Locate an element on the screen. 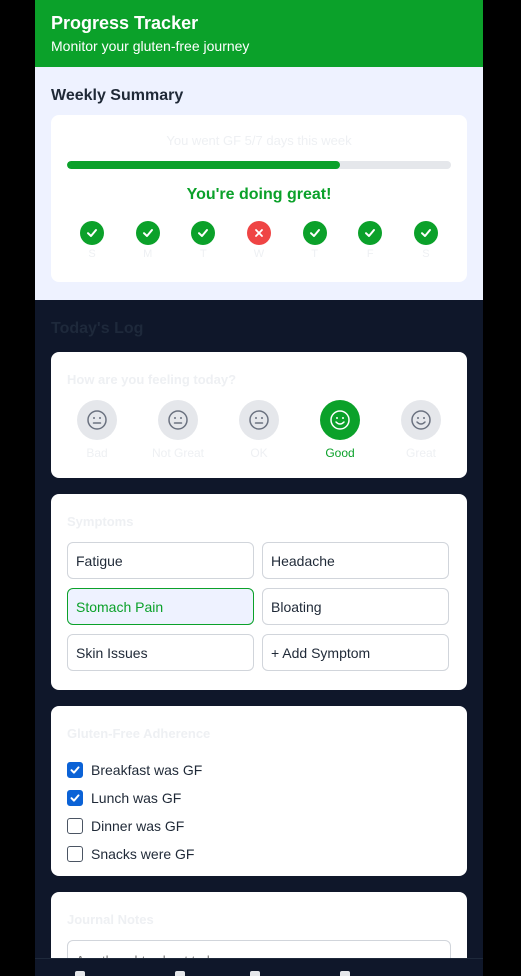 The height and width of the screenshot is (976, 521). weekly-summary-title: Weekly Summary is located at coordinates (117, 95).